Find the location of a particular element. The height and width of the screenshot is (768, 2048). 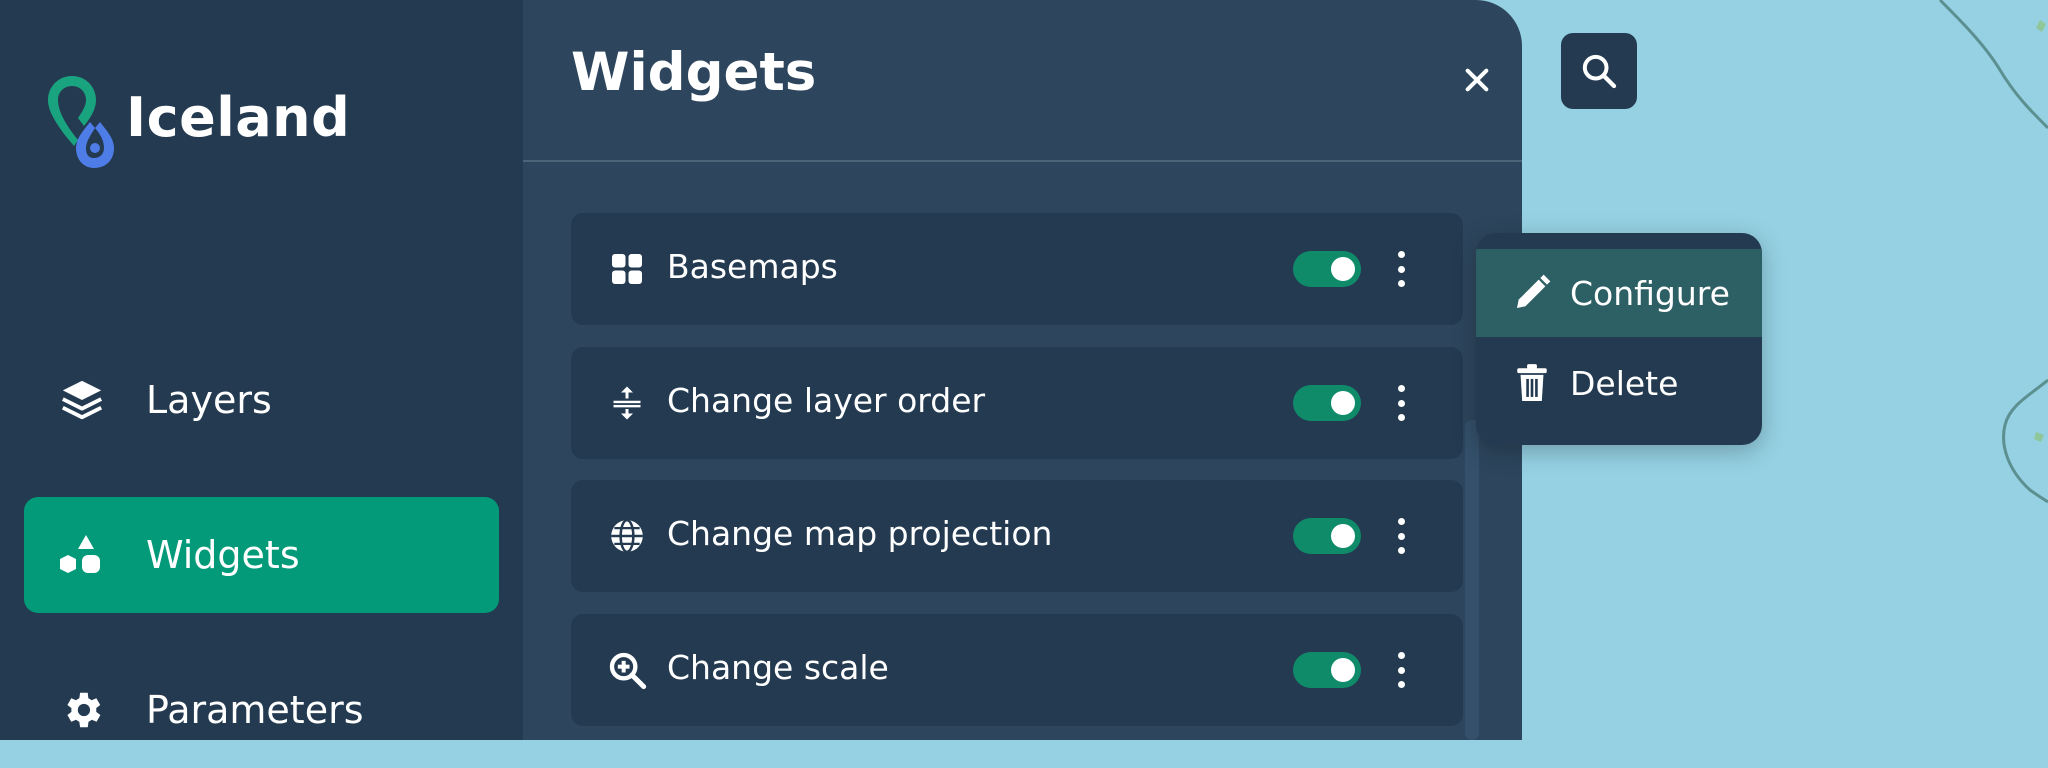

sidebar-item-layers: Layers is located at coordinates (261, 400).